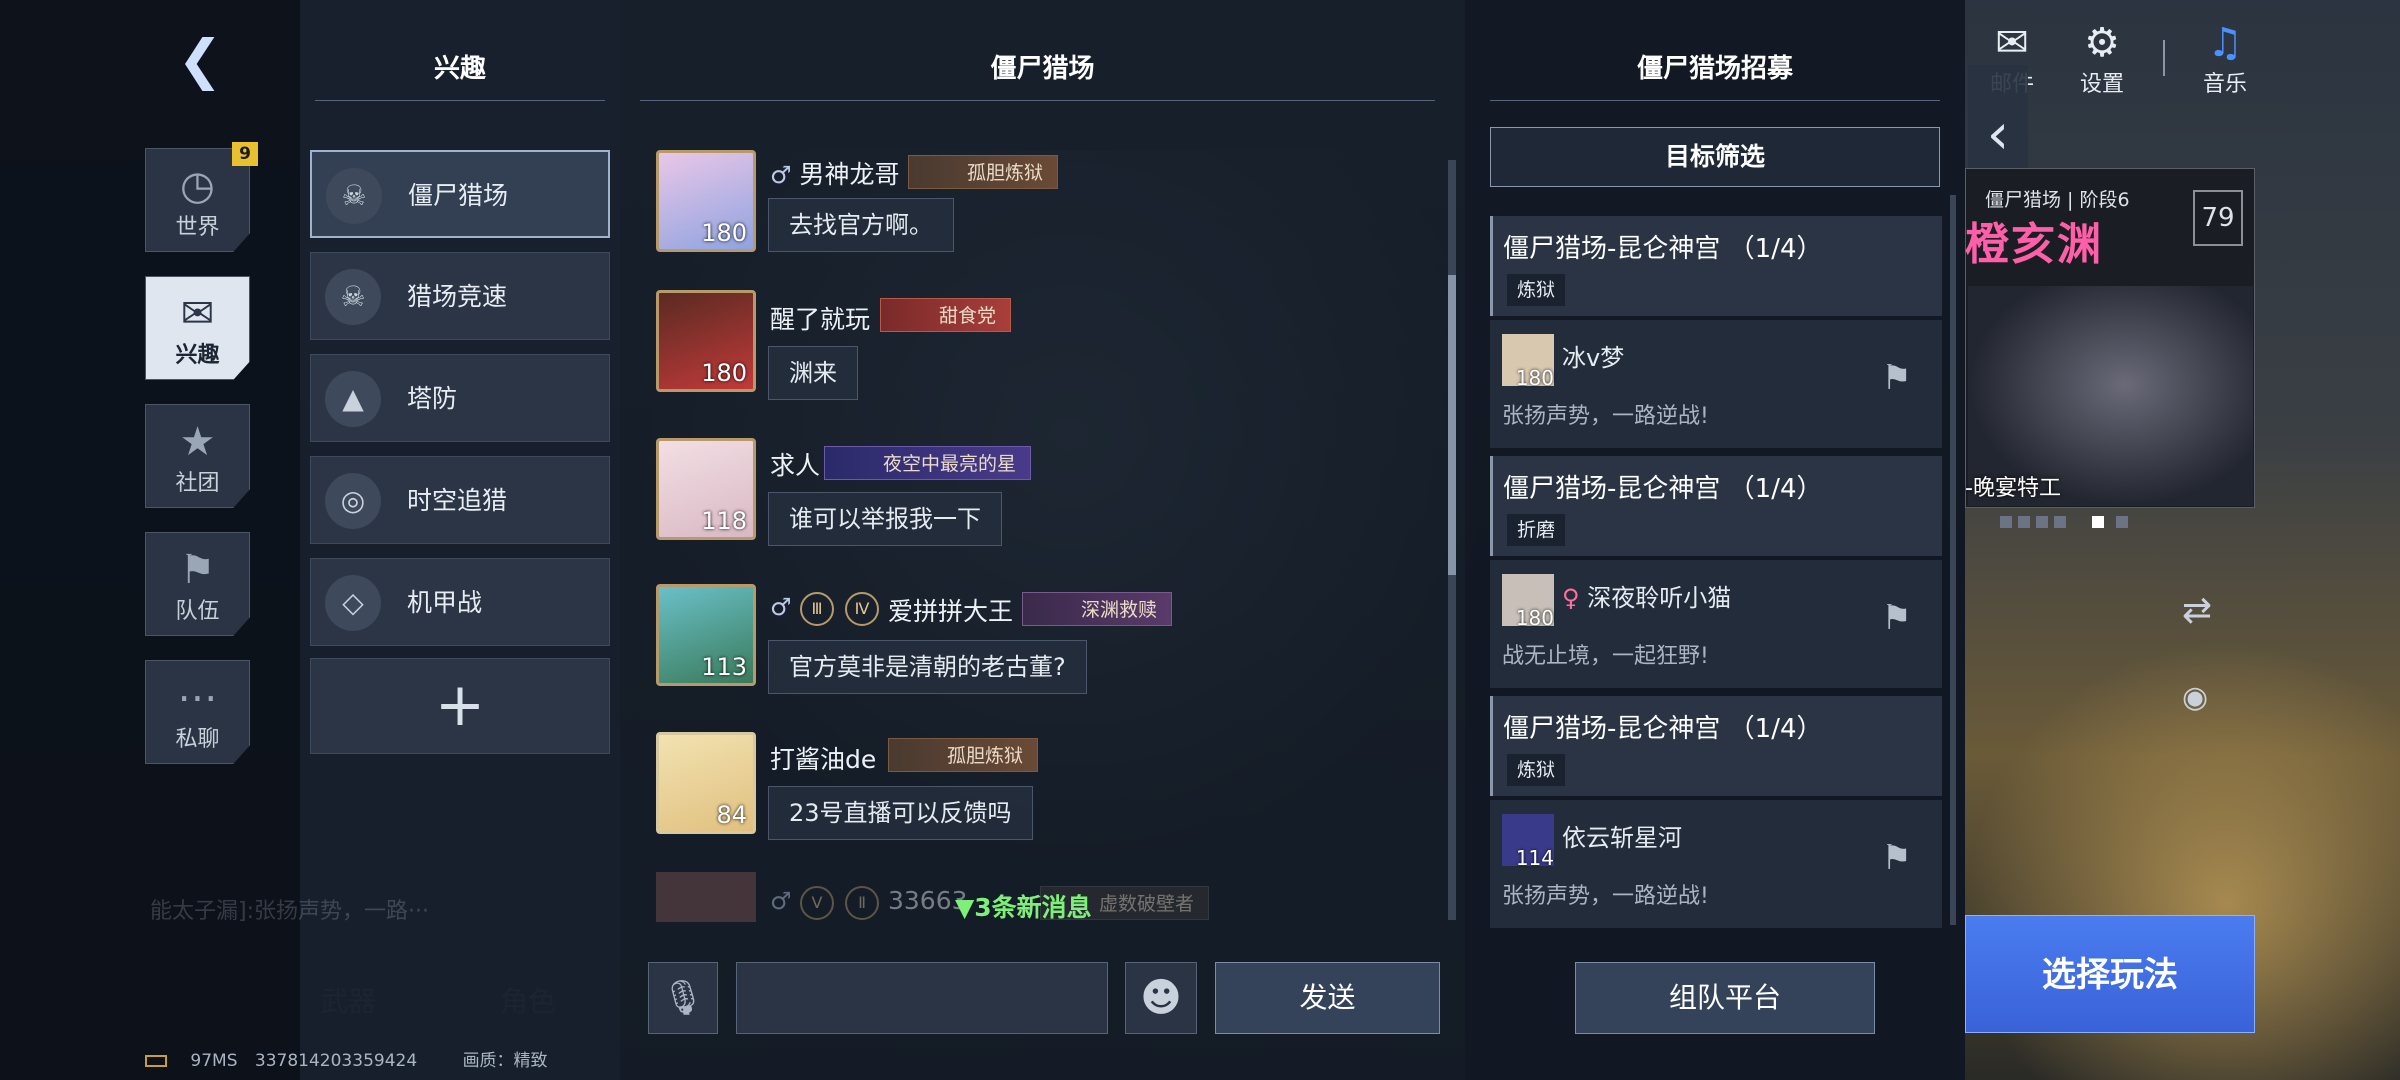  I want to click on rail-item-team: ⚑ 队伍, so click(197, 584).